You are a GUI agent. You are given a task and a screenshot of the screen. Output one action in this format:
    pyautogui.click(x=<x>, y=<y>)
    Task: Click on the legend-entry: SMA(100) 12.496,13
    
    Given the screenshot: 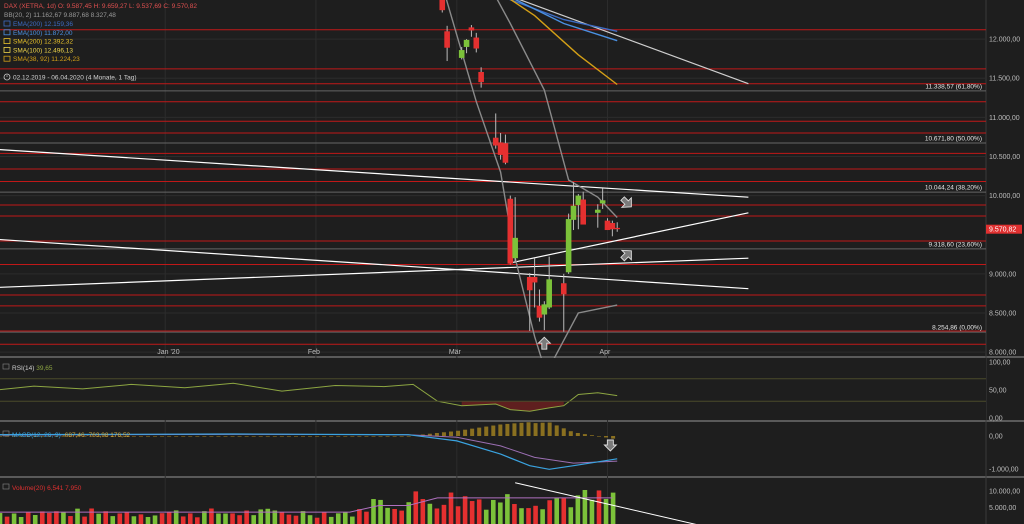 What is the action you would take?
    pyautogui.click(x=43, y=50)
    